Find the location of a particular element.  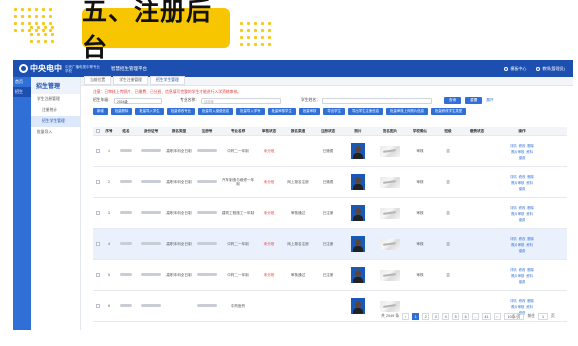

batch-major-button: 批量修改专业 is located at coordinates (181, 111).